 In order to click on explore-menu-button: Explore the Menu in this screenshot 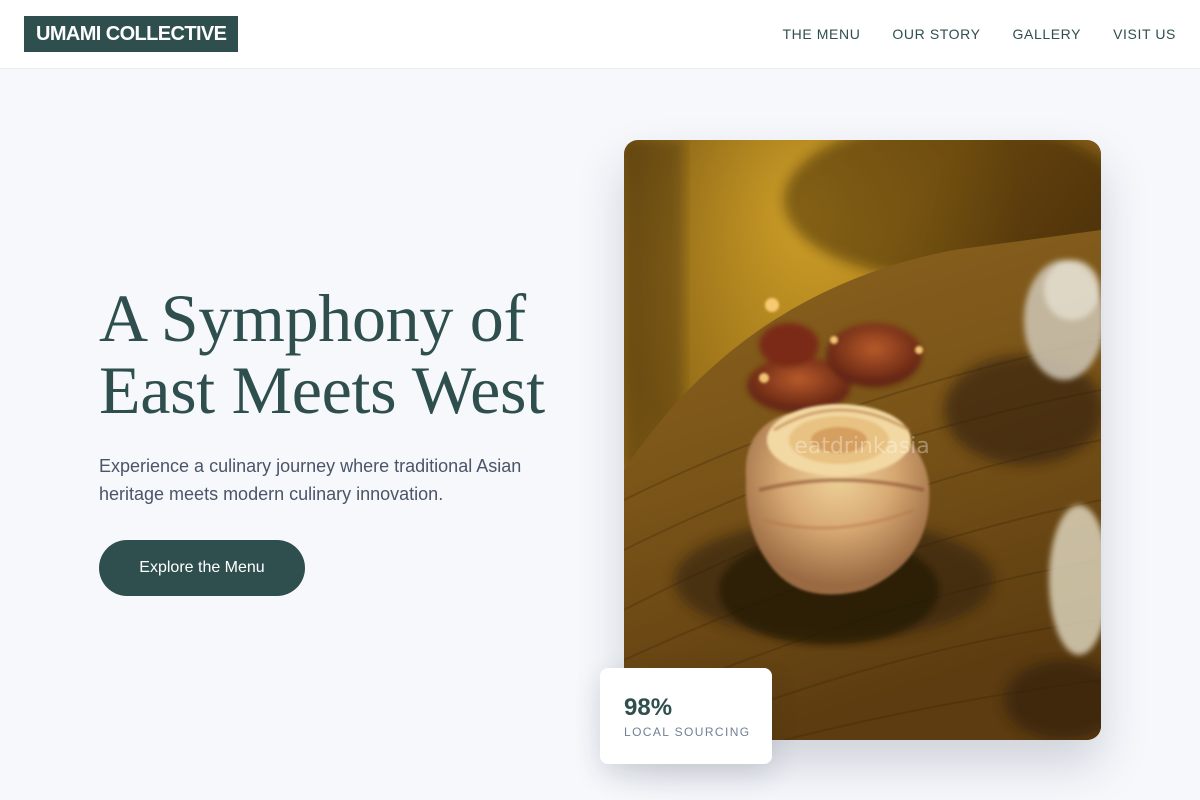, I will do `click(202, 568)`.